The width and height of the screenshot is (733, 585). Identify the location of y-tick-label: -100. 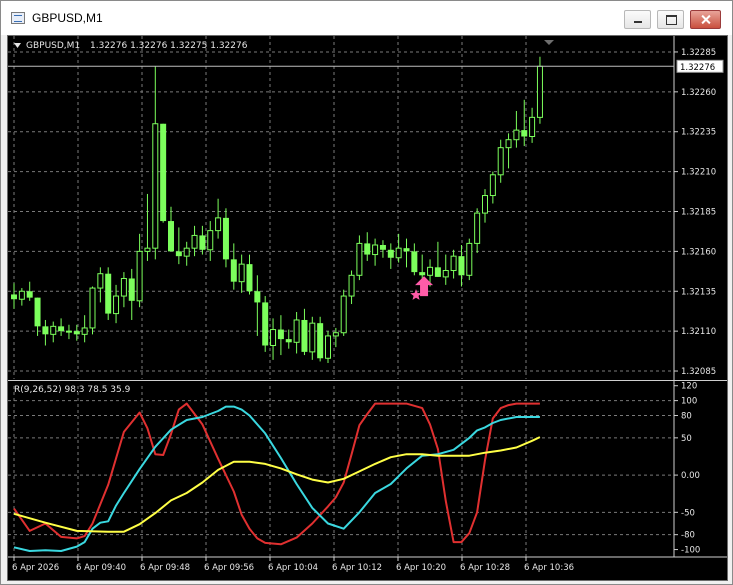
(690, 551).